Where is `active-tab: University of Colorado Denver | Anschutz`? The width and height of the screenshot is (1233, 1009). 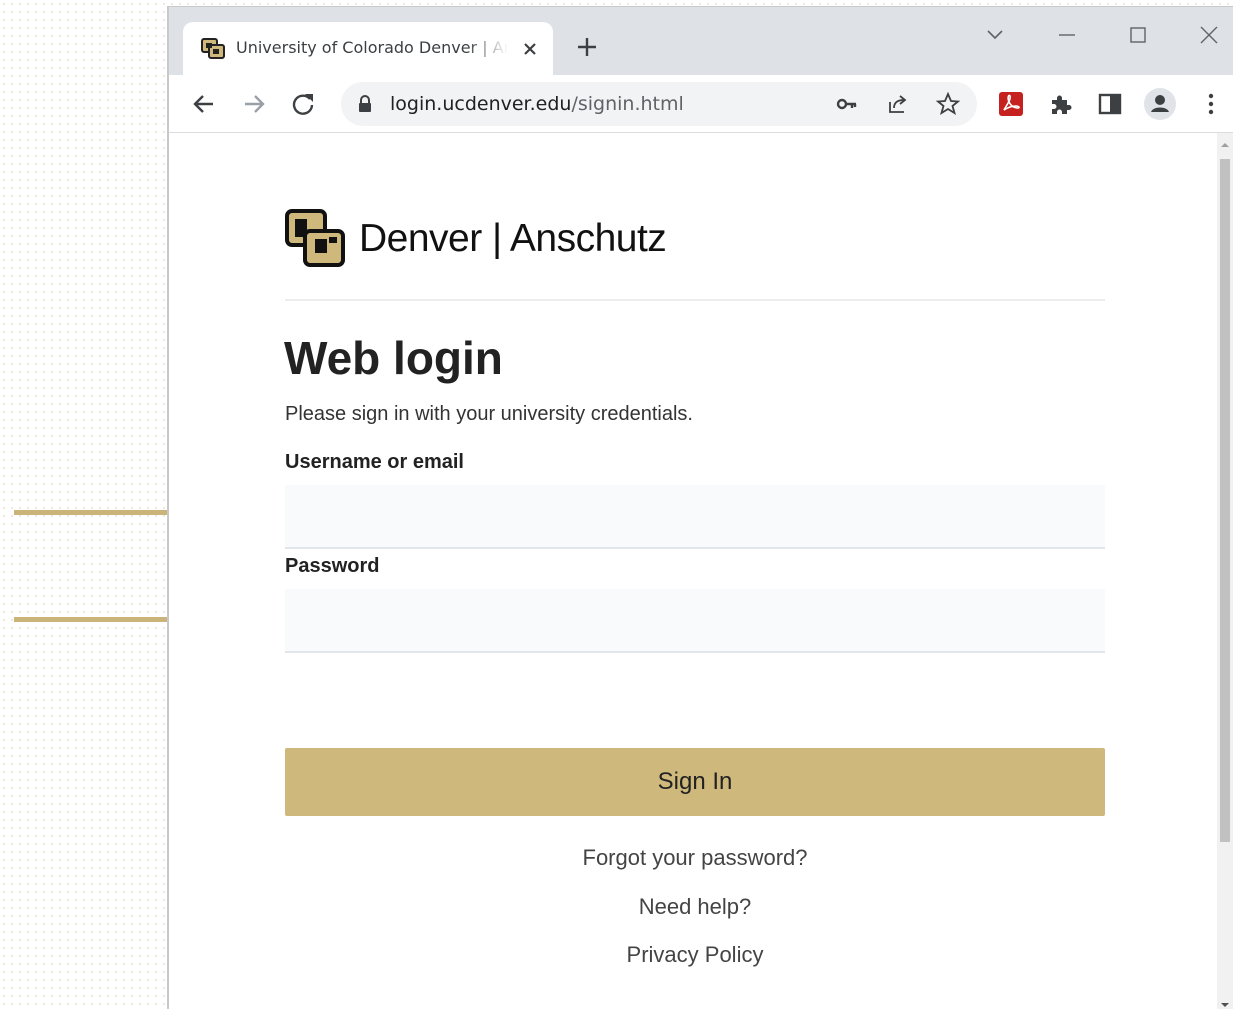 active-tab: University of Colorado Denver | Anschutz is located at coordinates (368, 48).